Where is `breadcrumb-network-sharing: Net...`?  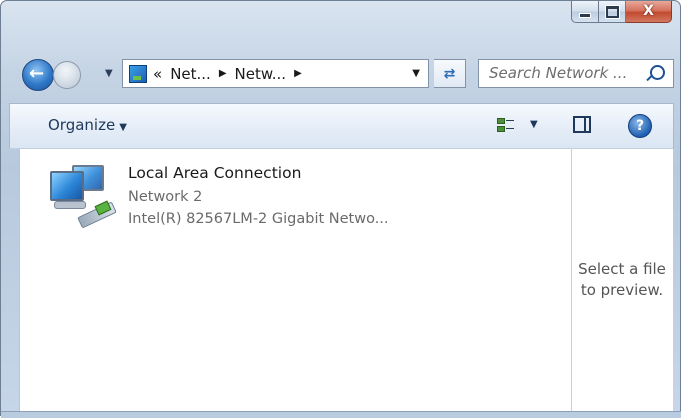
breadcrumb-network-sharing: Net... is located at coordinates (190, 74).